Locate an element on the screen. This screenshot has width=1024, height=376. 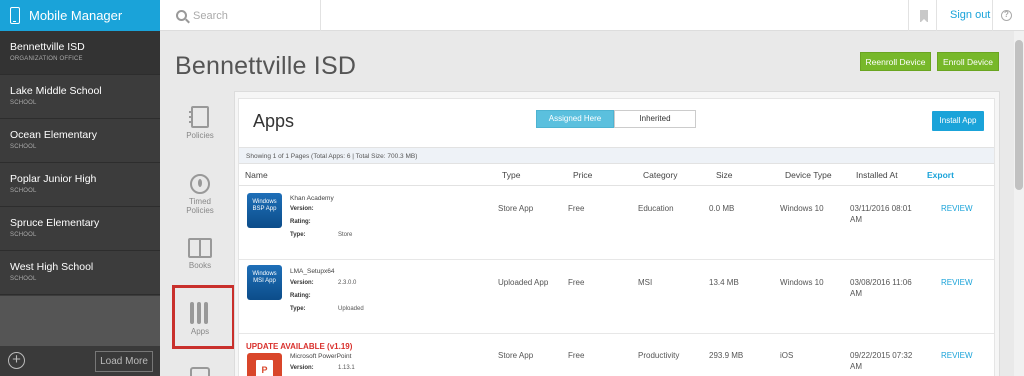
type-value: Uploaded is located at coordinates (351, 309).